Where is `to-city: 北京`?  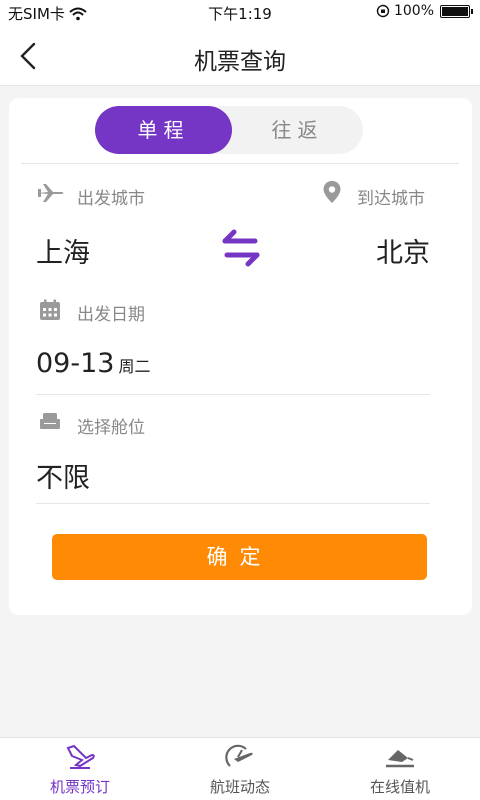 to-city: 北京 is located at coordinates (403, 250).